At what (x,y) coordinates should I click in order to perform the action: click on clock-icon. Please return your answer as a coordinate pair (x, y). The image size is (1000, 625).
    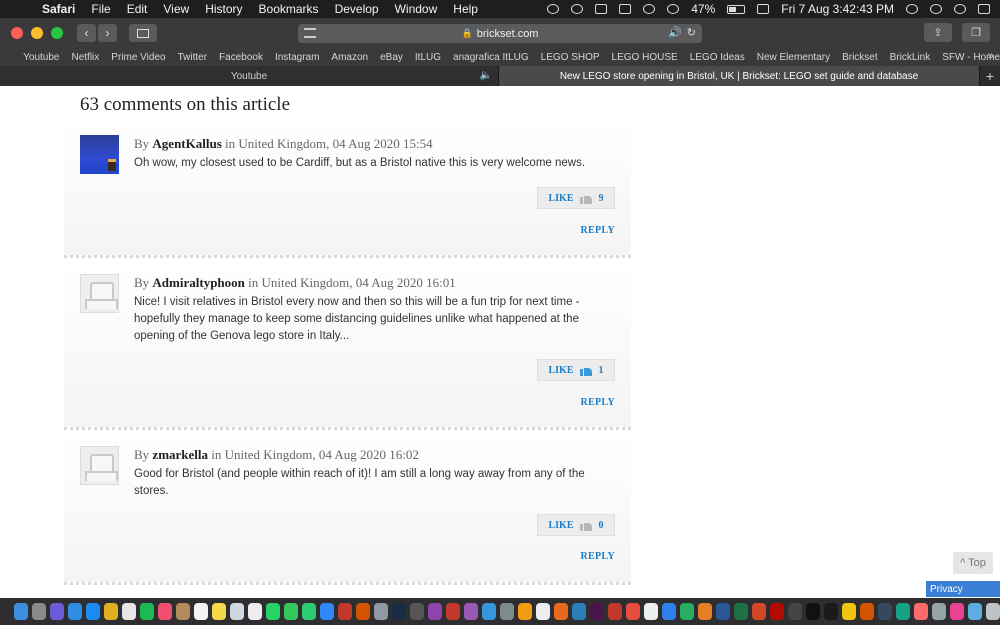
    Looking at the image, I should click on (543, 611).